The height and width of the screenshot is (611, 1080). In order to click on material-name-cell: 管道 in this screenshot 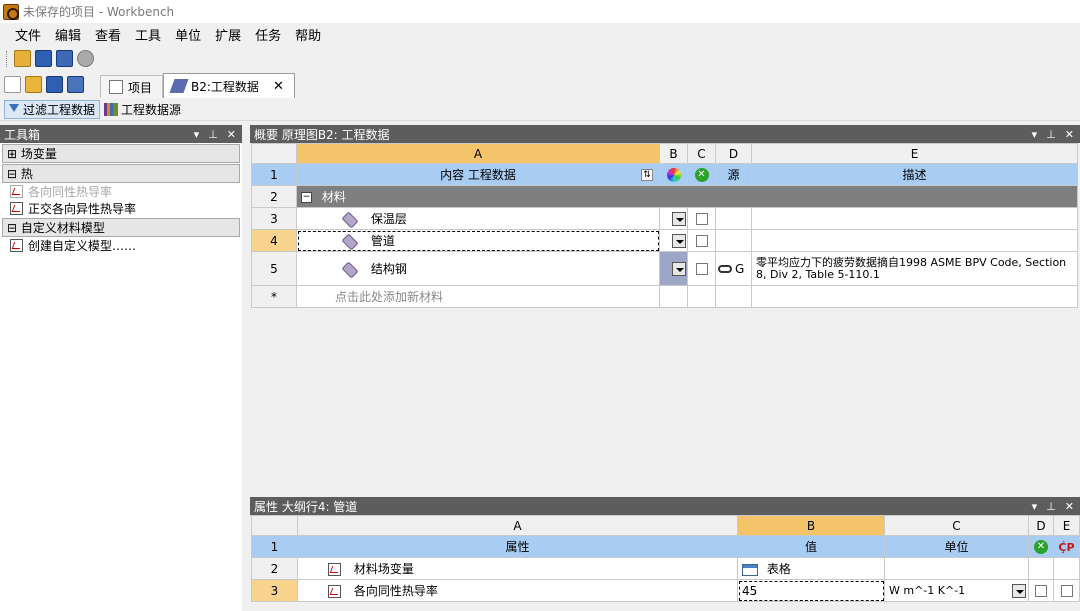, I will do `click(478, 240)`.